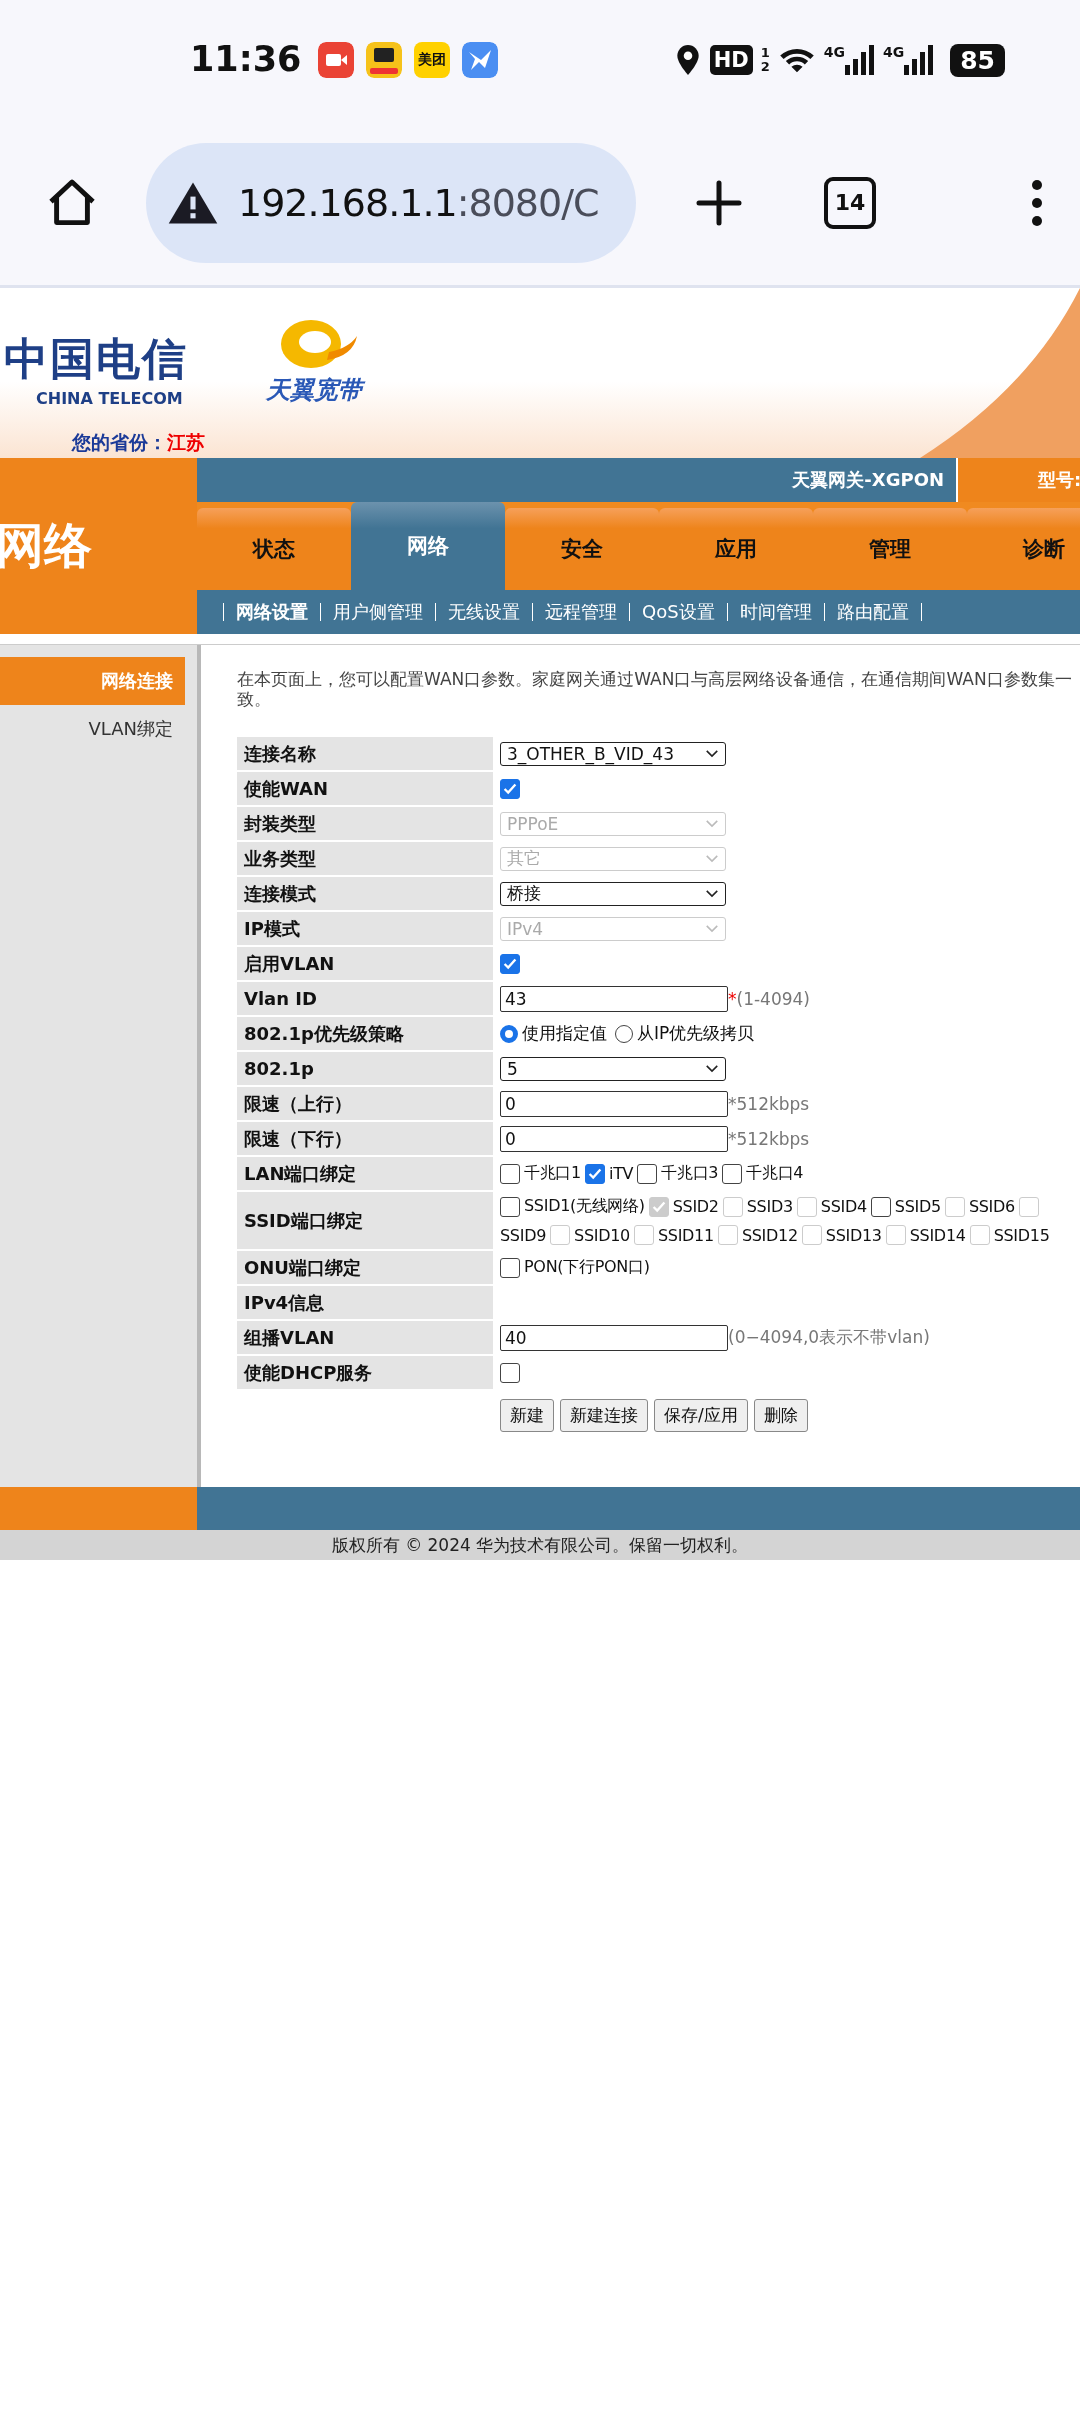  What do you see at coordinates (1037, 202) in the screenshot?
I see `more-menu-icon` at bounding box center [1037, 202].